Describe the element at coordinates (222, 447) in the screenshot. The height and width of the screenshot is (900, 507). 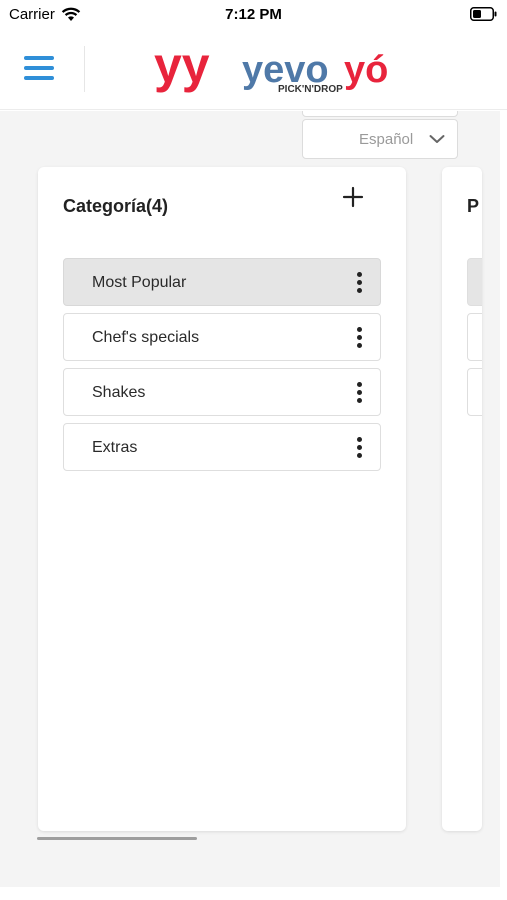
I see `category-item-extras: Extras` at that location.